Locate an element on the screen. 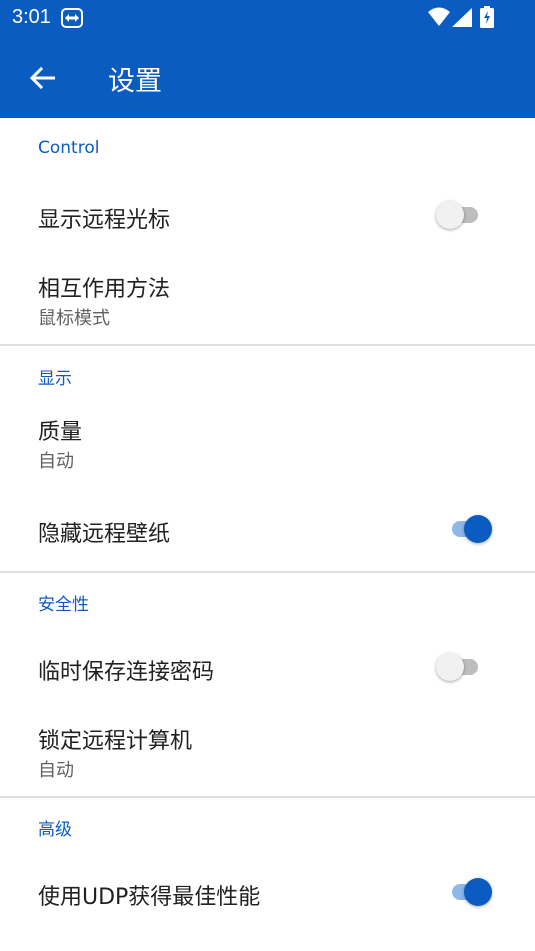  signal-icon is located at coordinates (462, 17).